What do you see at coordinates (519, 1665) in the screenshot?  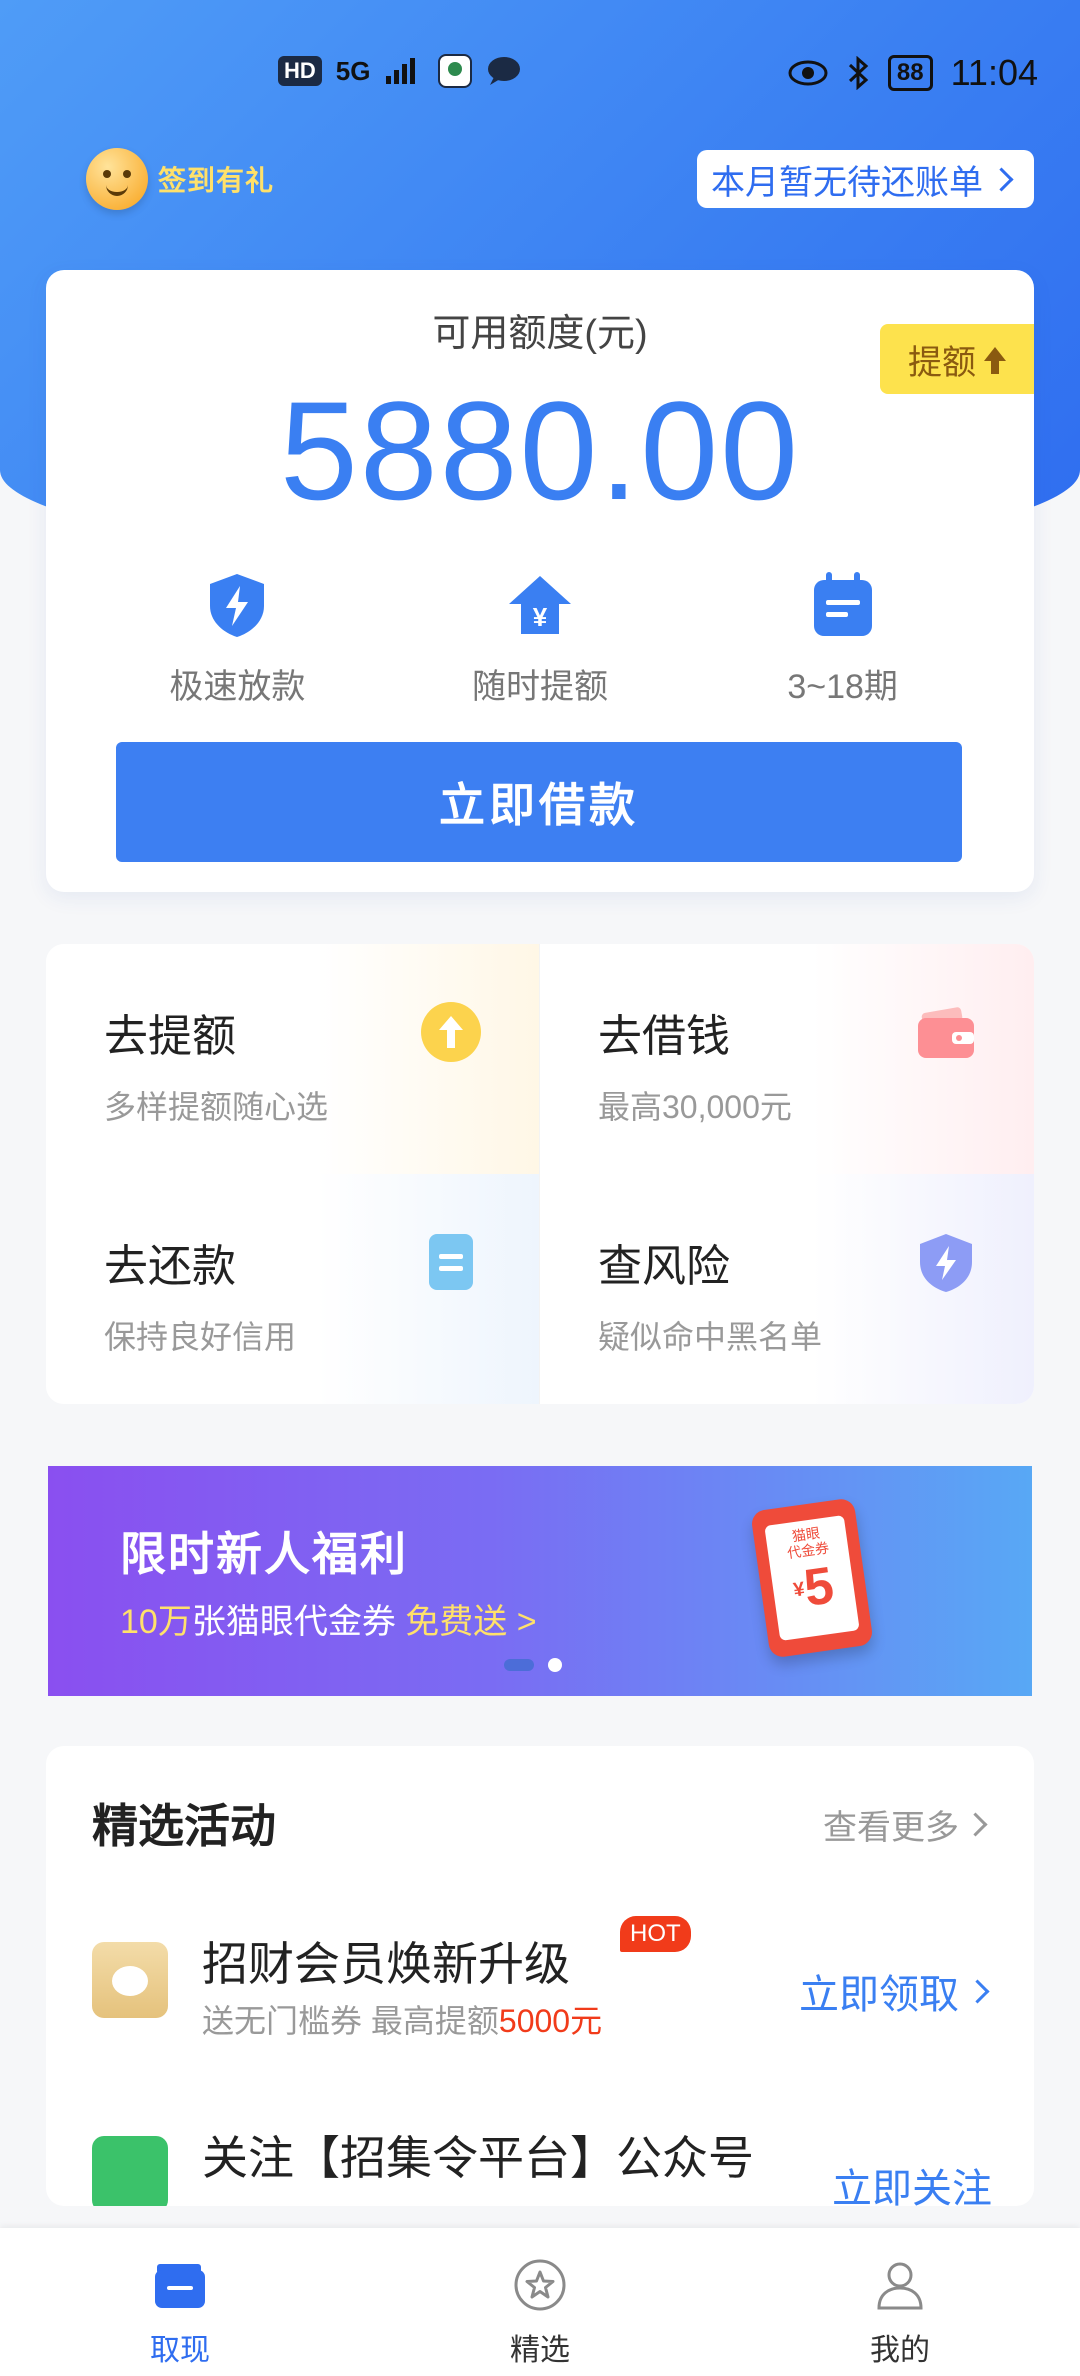 I see `carousel-dot-active` at bounding box center [519, 1665].